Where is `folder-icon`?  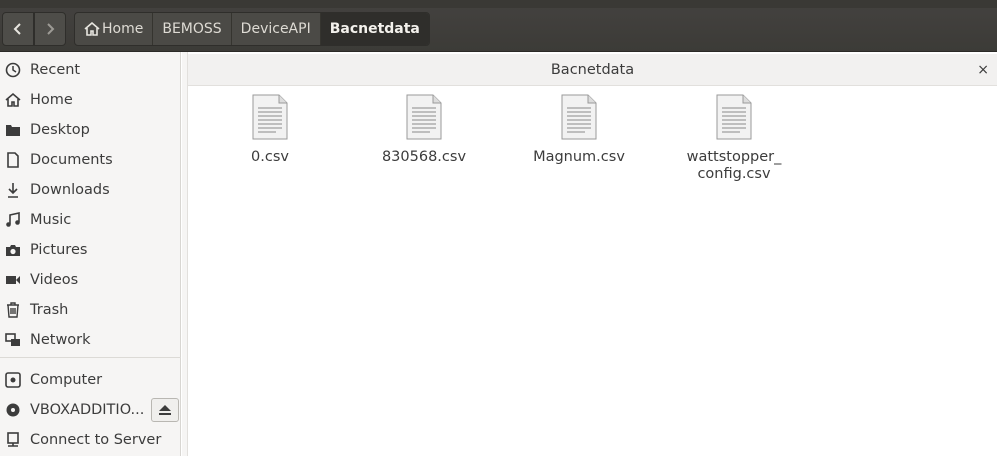
folder-icon is located at coordinates (13, 130).